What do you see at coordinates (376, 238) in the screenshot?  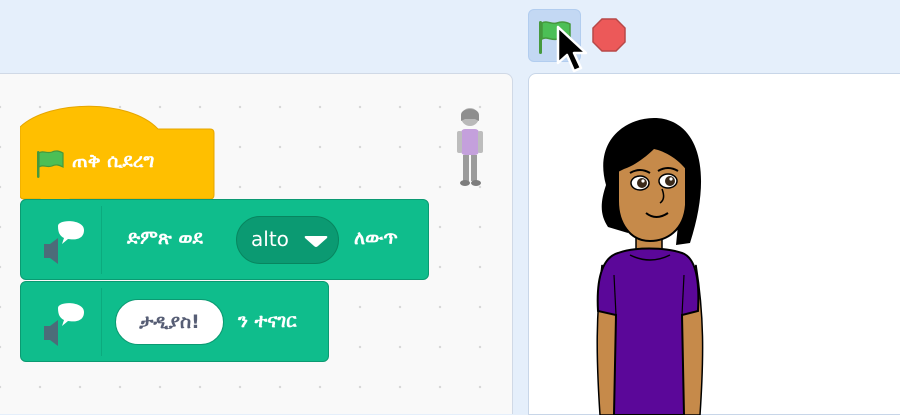 I see `set-voice-suffix: ለውጥ` at bounding box center [376, 238].